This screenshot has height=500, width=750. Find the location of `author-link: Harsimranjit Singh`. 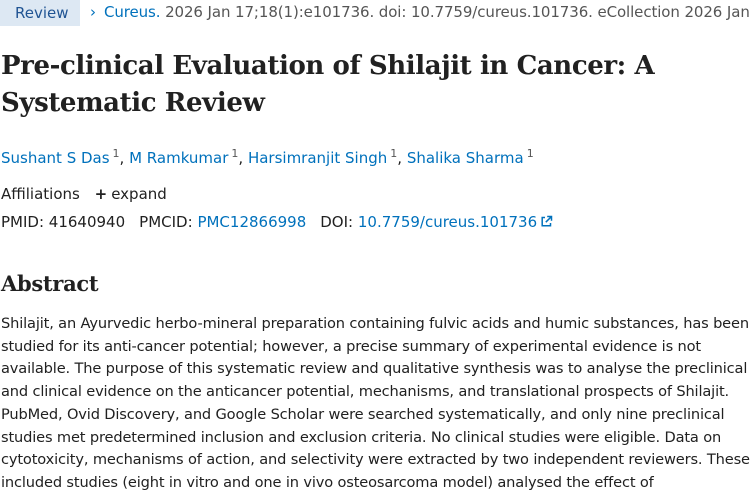

author-link: Harsimranjit Singh is located at coordinates (317, 158).